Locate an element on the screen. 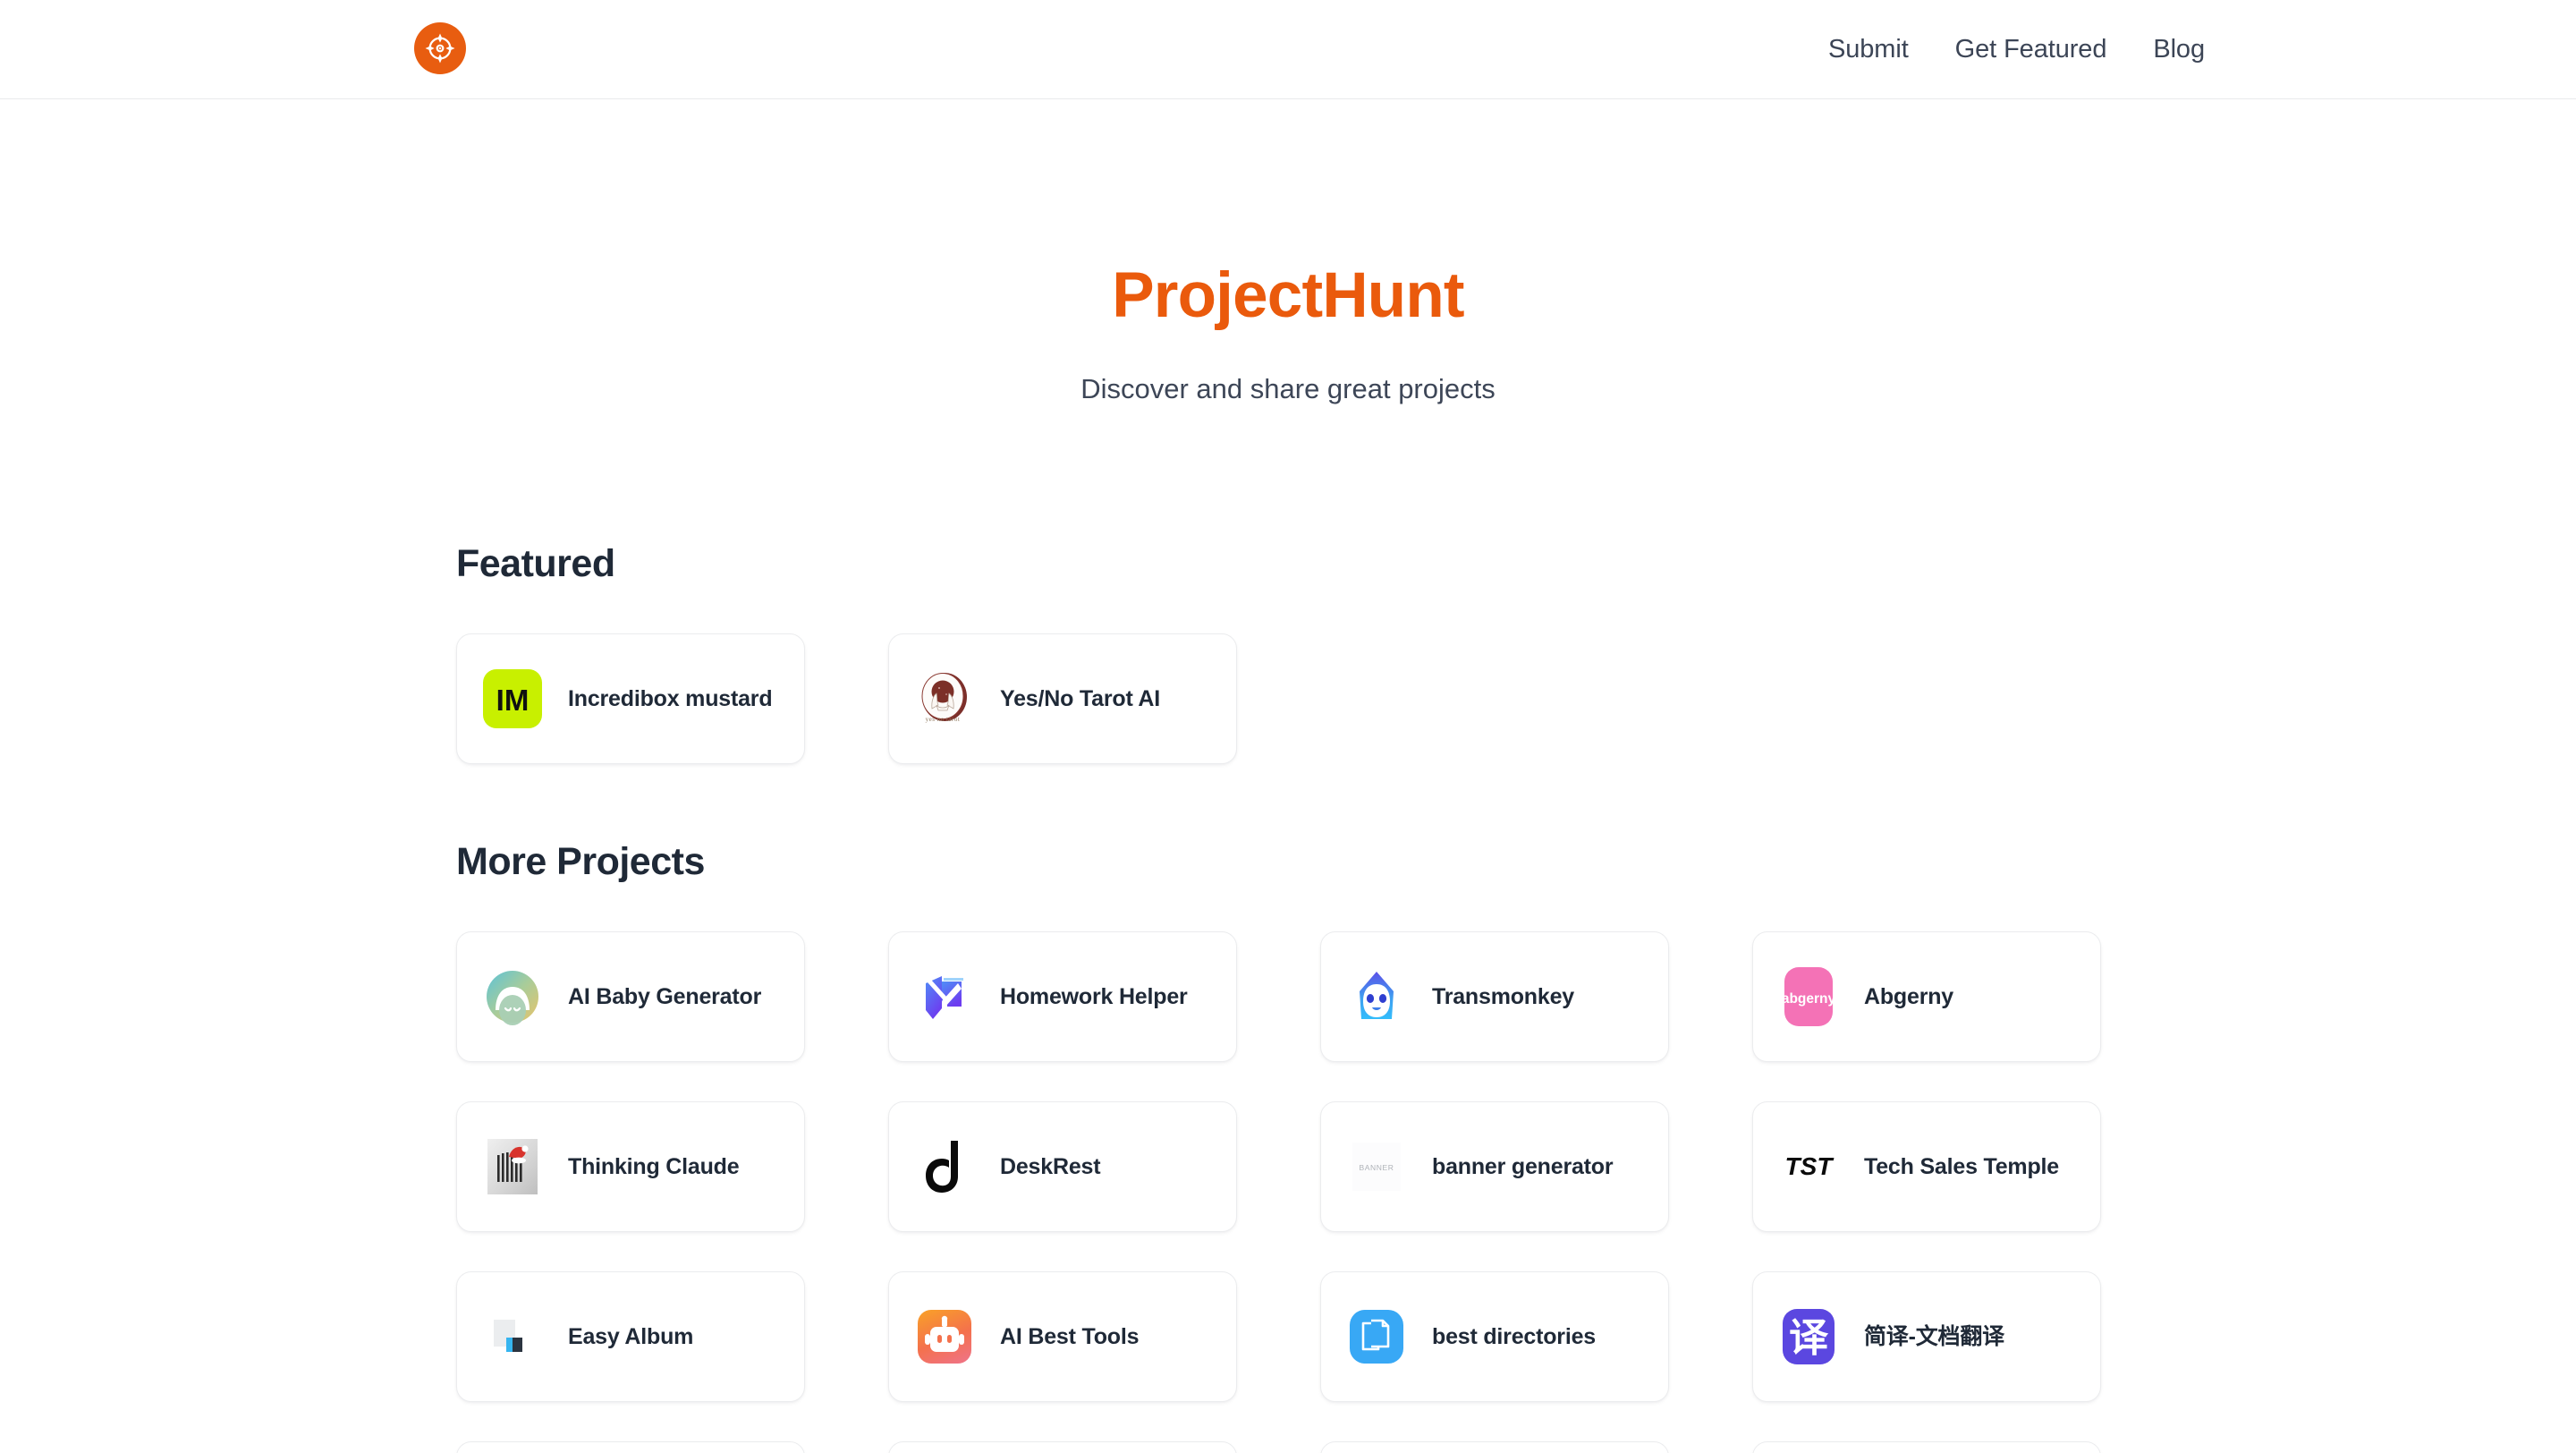 This screenshot has width=2576, height=1453. project-card-ai-best-tools: AI Best Tools is located at coordinates (1062, 1336).